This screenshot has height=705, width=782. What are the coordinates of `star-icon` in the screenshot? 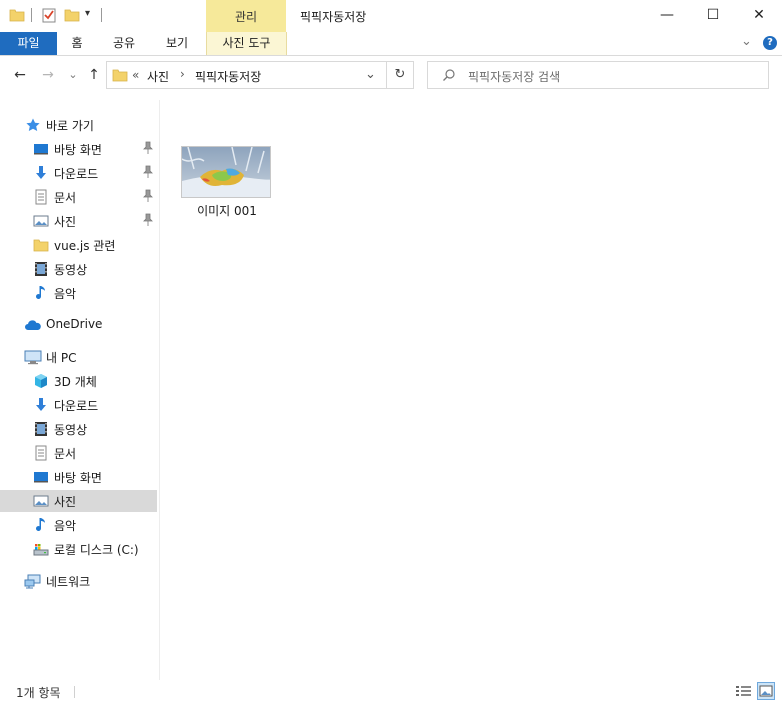 It's located at (33, 125).